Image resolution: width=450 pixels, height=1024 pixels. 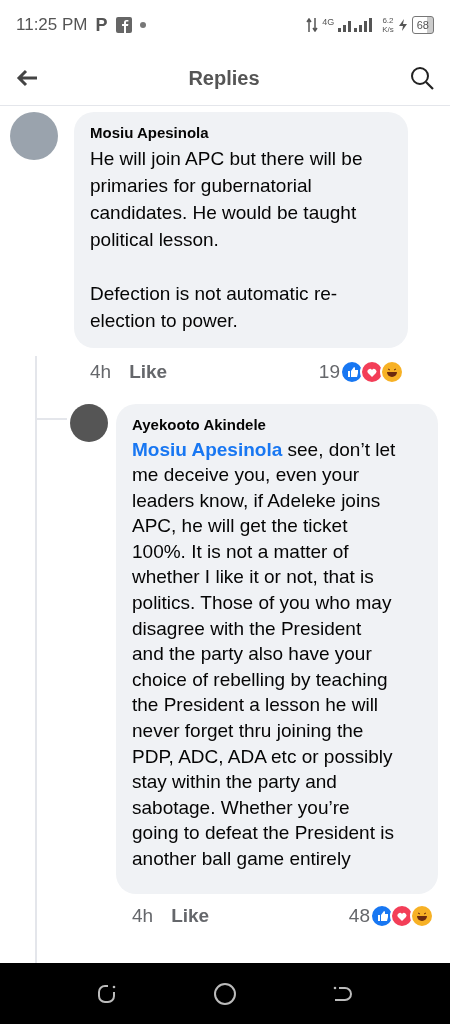 I want to click on dot-icon, so click(x=142, y=25).